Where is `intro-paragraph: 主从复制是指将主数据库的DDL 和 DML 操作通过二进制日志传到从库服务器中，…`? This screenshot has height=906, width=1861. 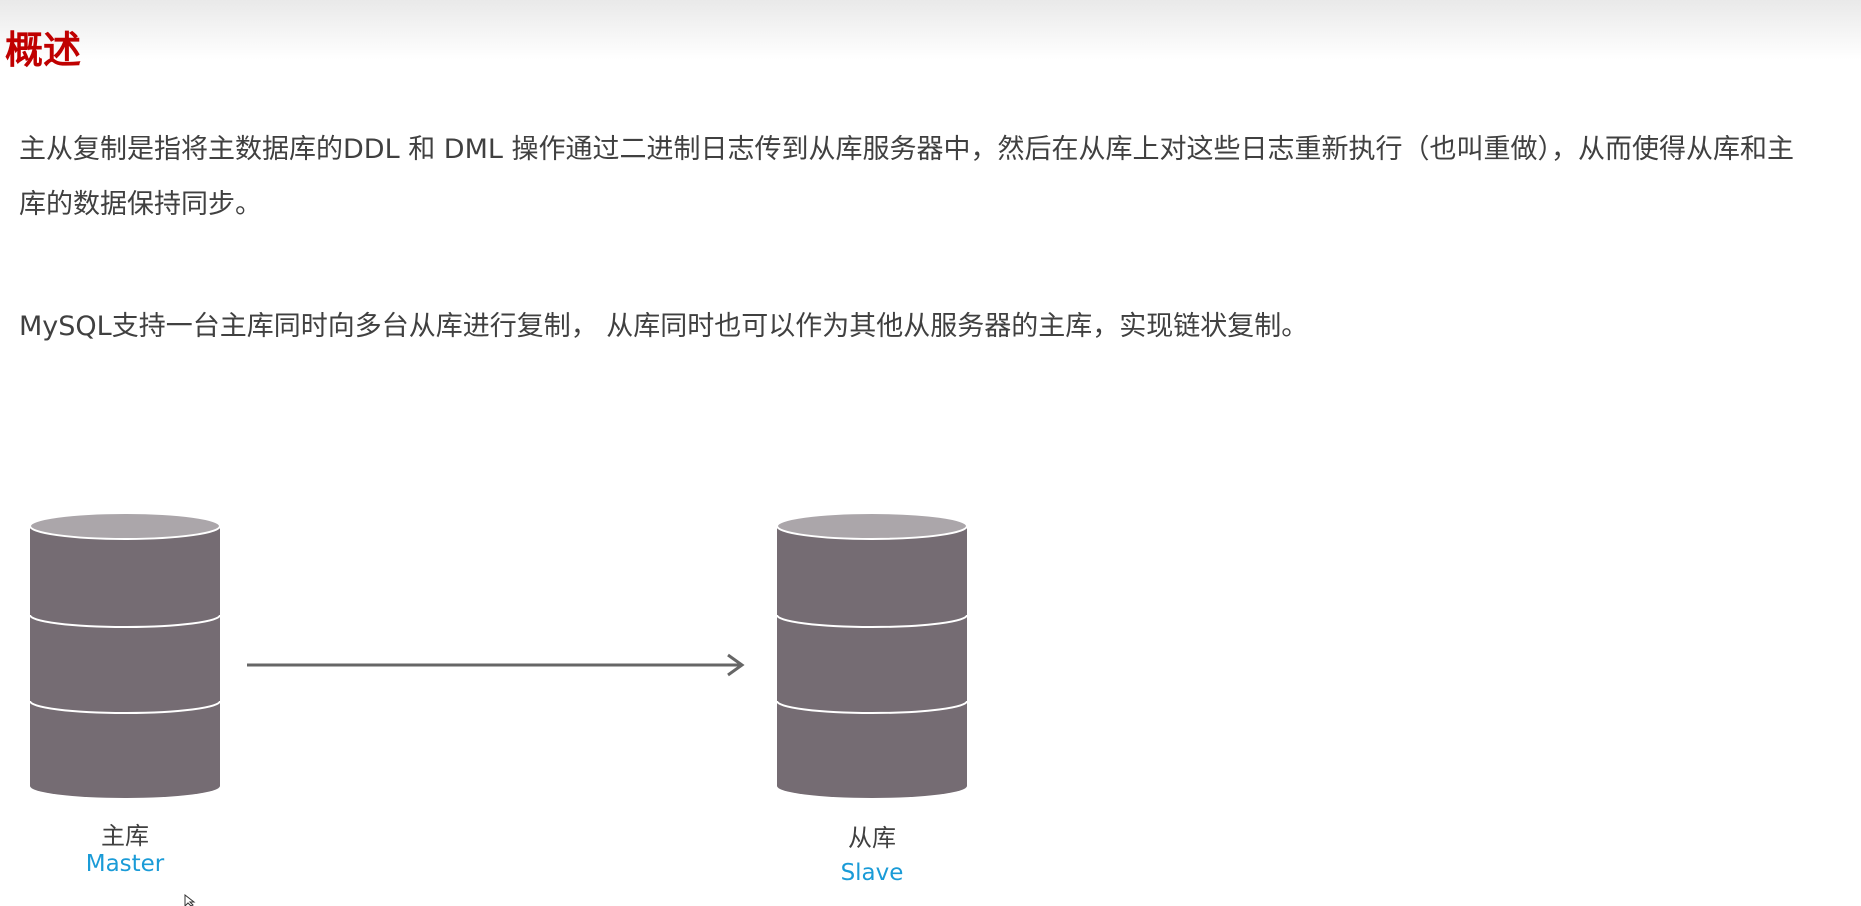
intro-paragraph: 主从复制是指将主数据库的DDL 和 DML 操作通过二进制日志传到从库服务器中，… is located at coordinates (906, 177).